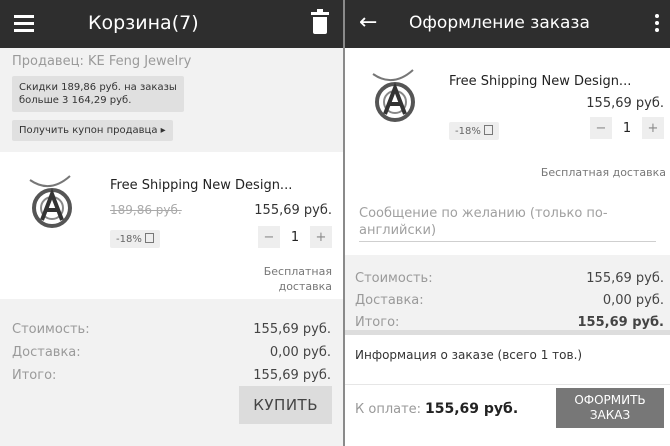  What do you see at coordinates (171, 61) in the screenshot?
I see `seller-name: Продавец: KE Feng Jewelry` at bounding box center [171, 61].